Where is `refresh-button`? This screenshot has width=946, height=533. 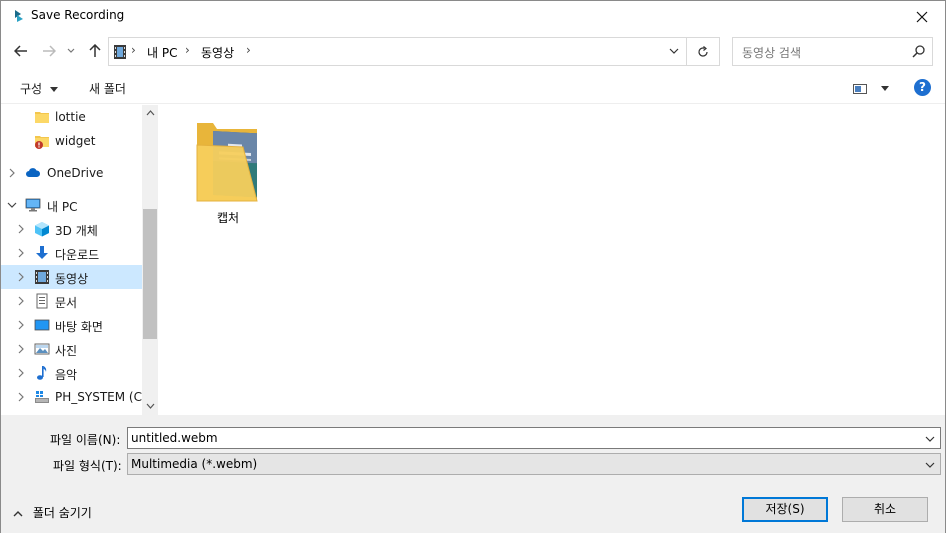 refresh-button is located at coordinates (703, 51).